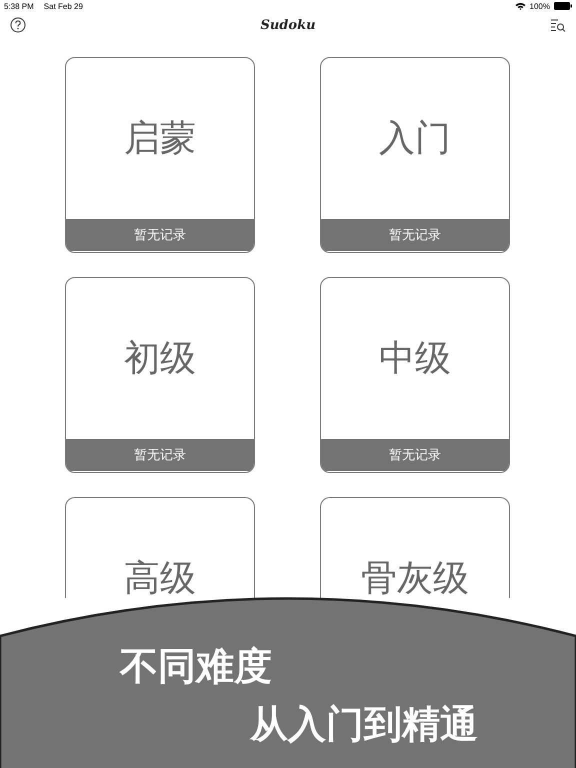 This screenshot has height=768, width=576. What do you see at coordinates (160, 139) in the screenshot?
I see `level-title: 启蒙` at bounding box center [160, 139].